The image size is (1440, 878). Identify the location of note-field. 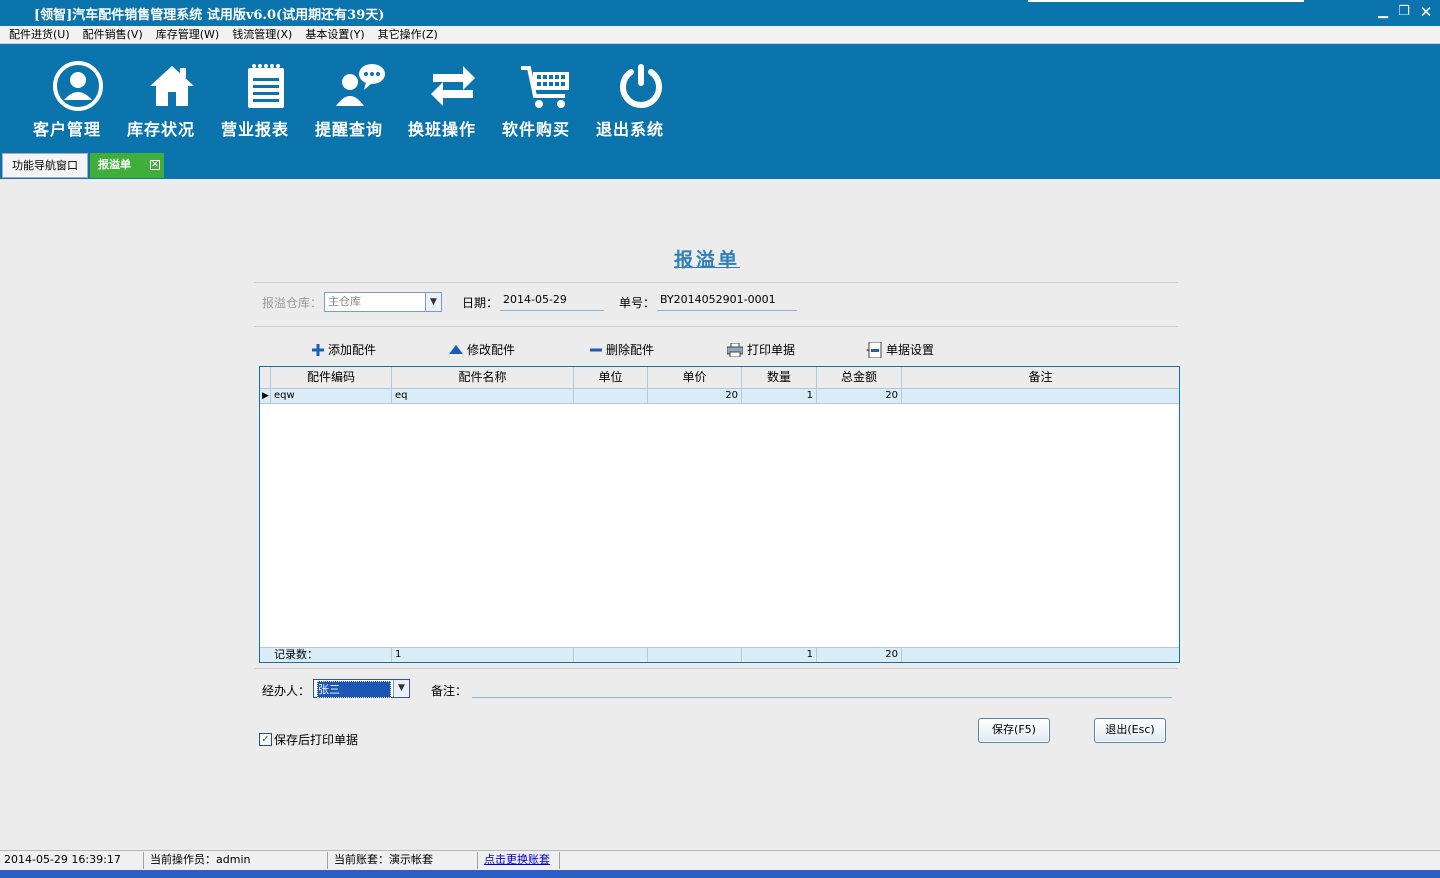
(822, 689).